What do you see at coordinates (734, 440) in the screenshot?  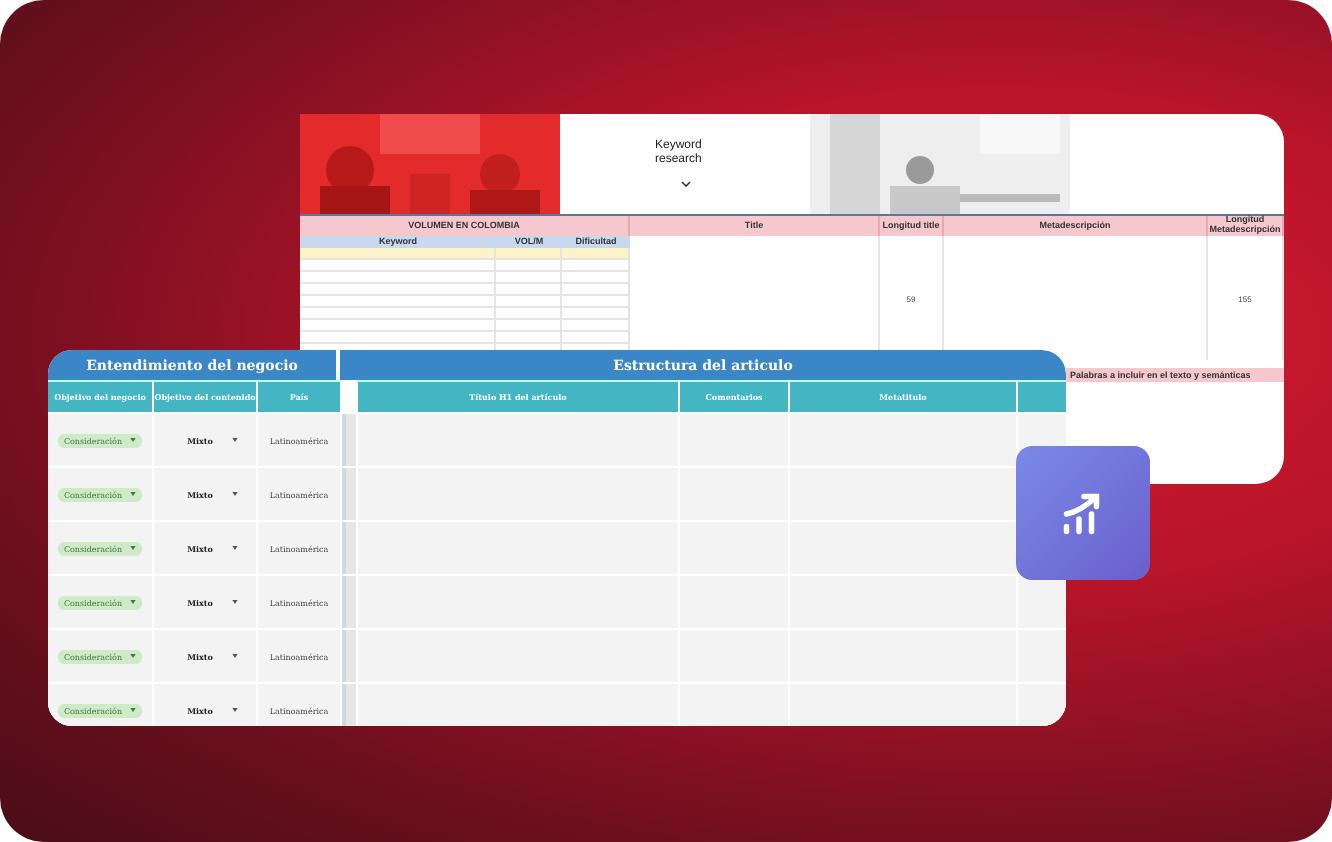 I see `table-cell` at bounding box center [734, 440].